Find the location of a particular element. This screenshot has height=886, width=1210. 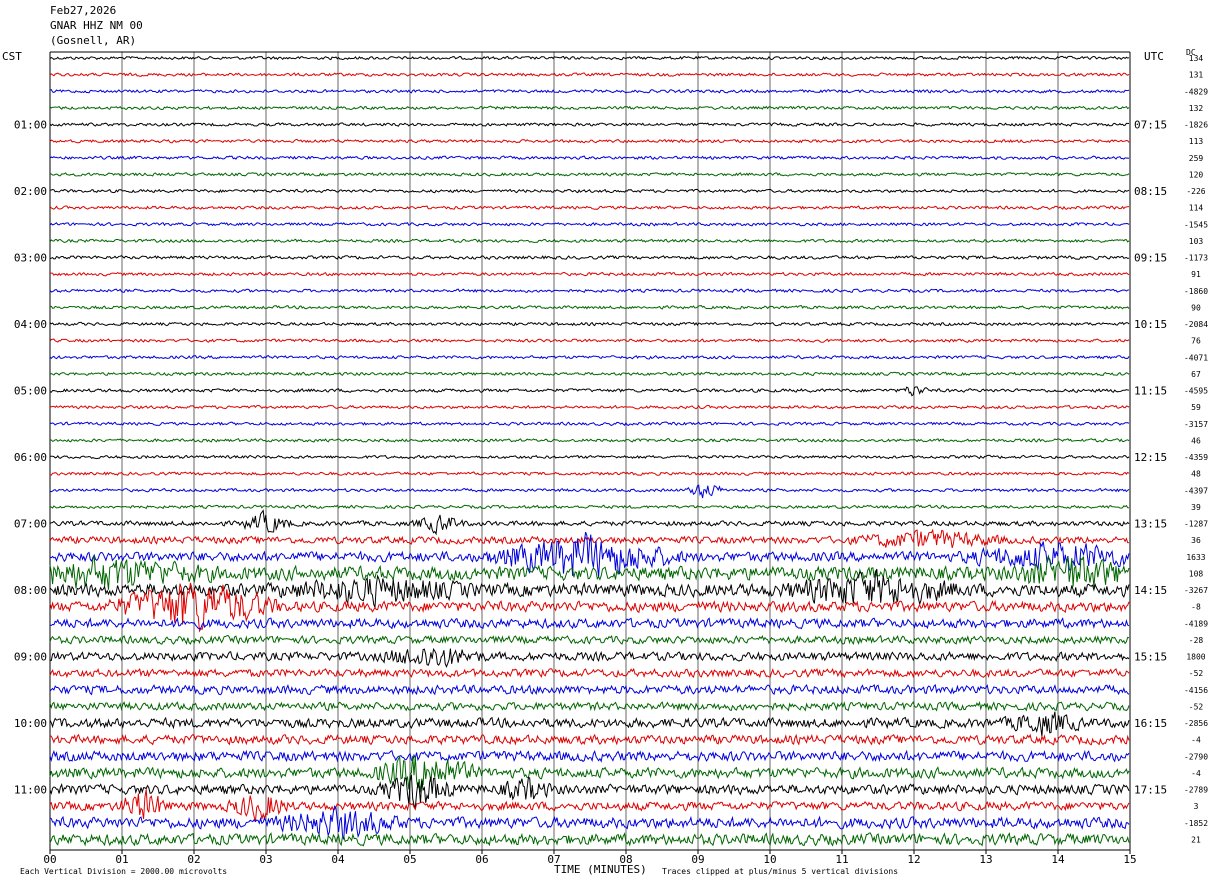

dc-offset-label: 48 is located at coordinates (1196, 474).